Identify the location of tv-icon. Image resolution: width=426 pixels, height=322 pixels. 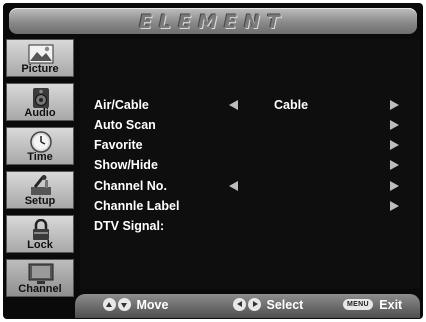
(41, 274).